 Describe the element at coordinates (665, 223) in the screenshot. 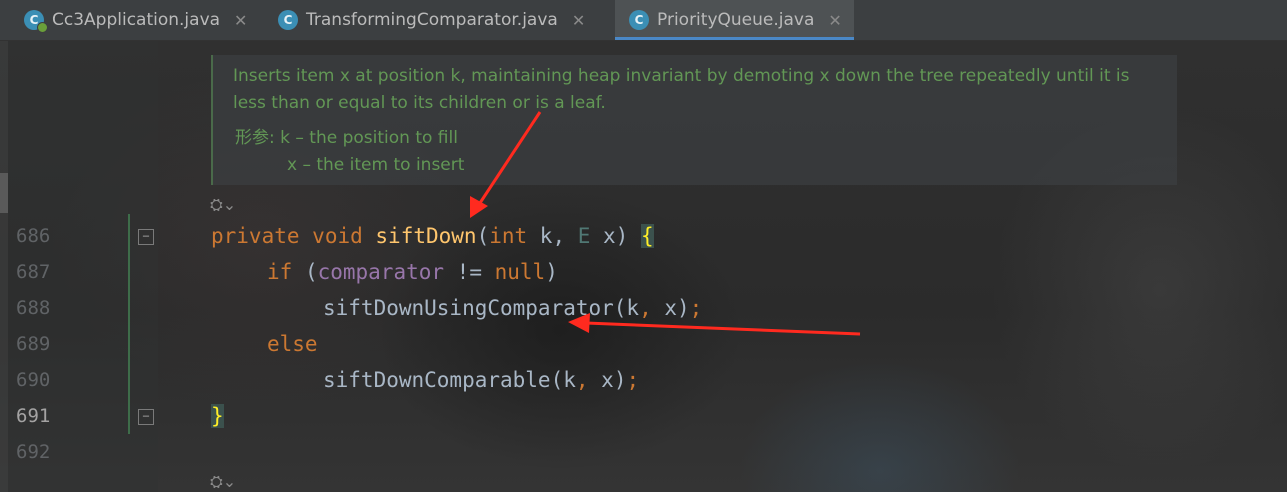

I see `annotation-arrows` at that location.